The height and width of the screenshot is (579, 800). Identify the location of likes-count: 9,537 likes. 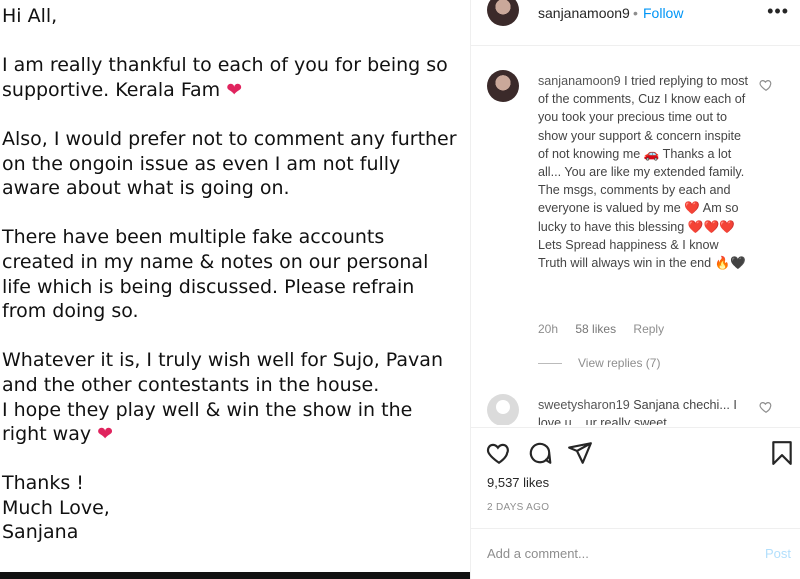
(518, 482).